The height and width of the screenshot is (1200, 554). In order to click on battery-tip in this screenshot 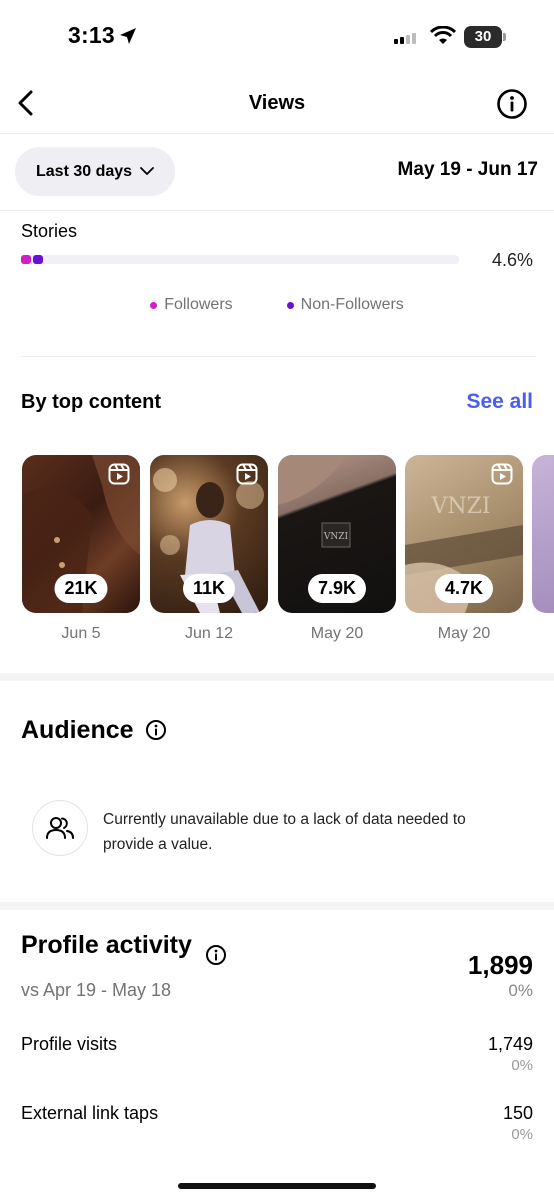, I will do `click(504, 37)`.